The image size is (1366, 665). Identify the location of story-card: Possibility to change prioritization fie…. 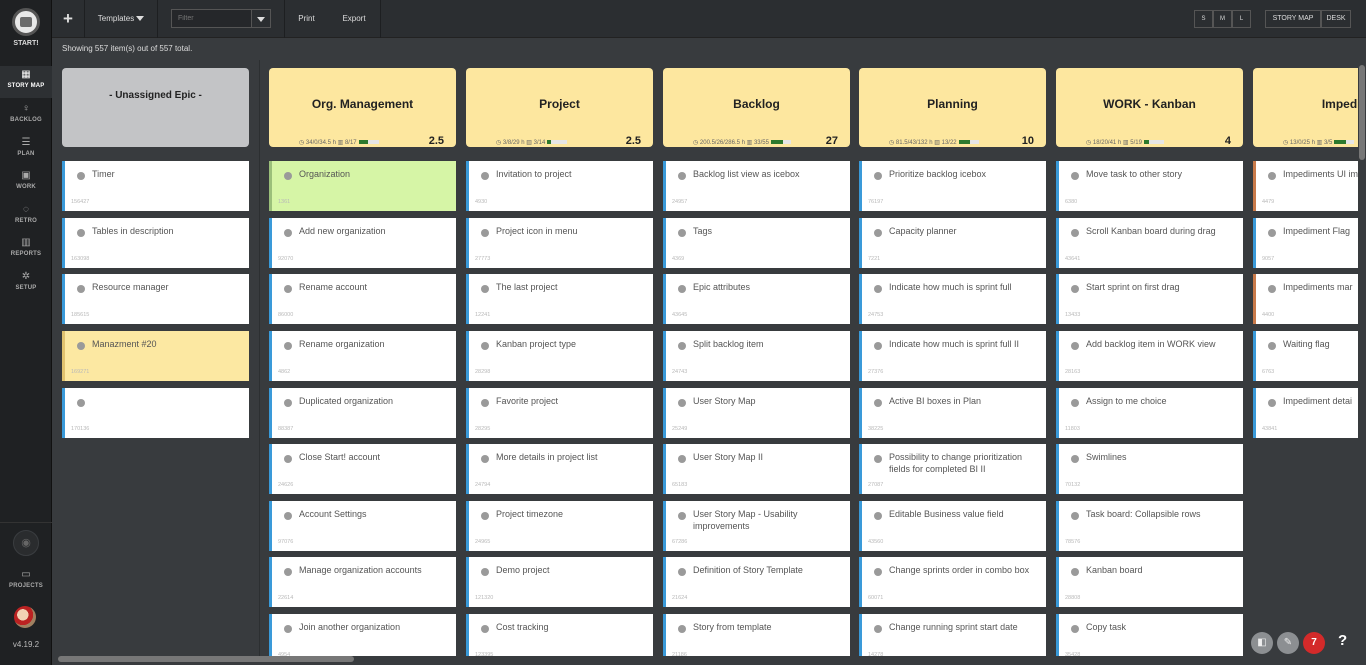
(952, 469).